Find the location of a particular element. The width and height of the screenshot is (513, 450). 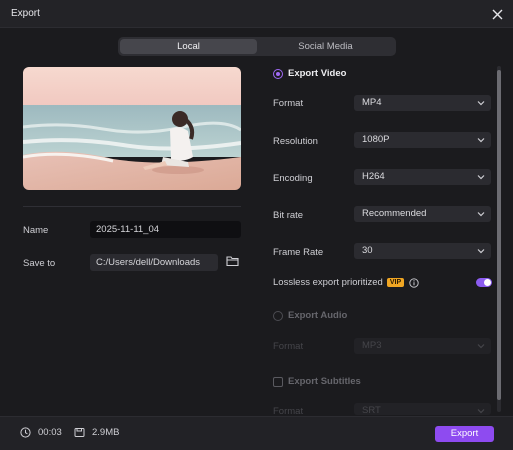

frame-rate-label: Frame Rate is located at coordinates (298, 252).